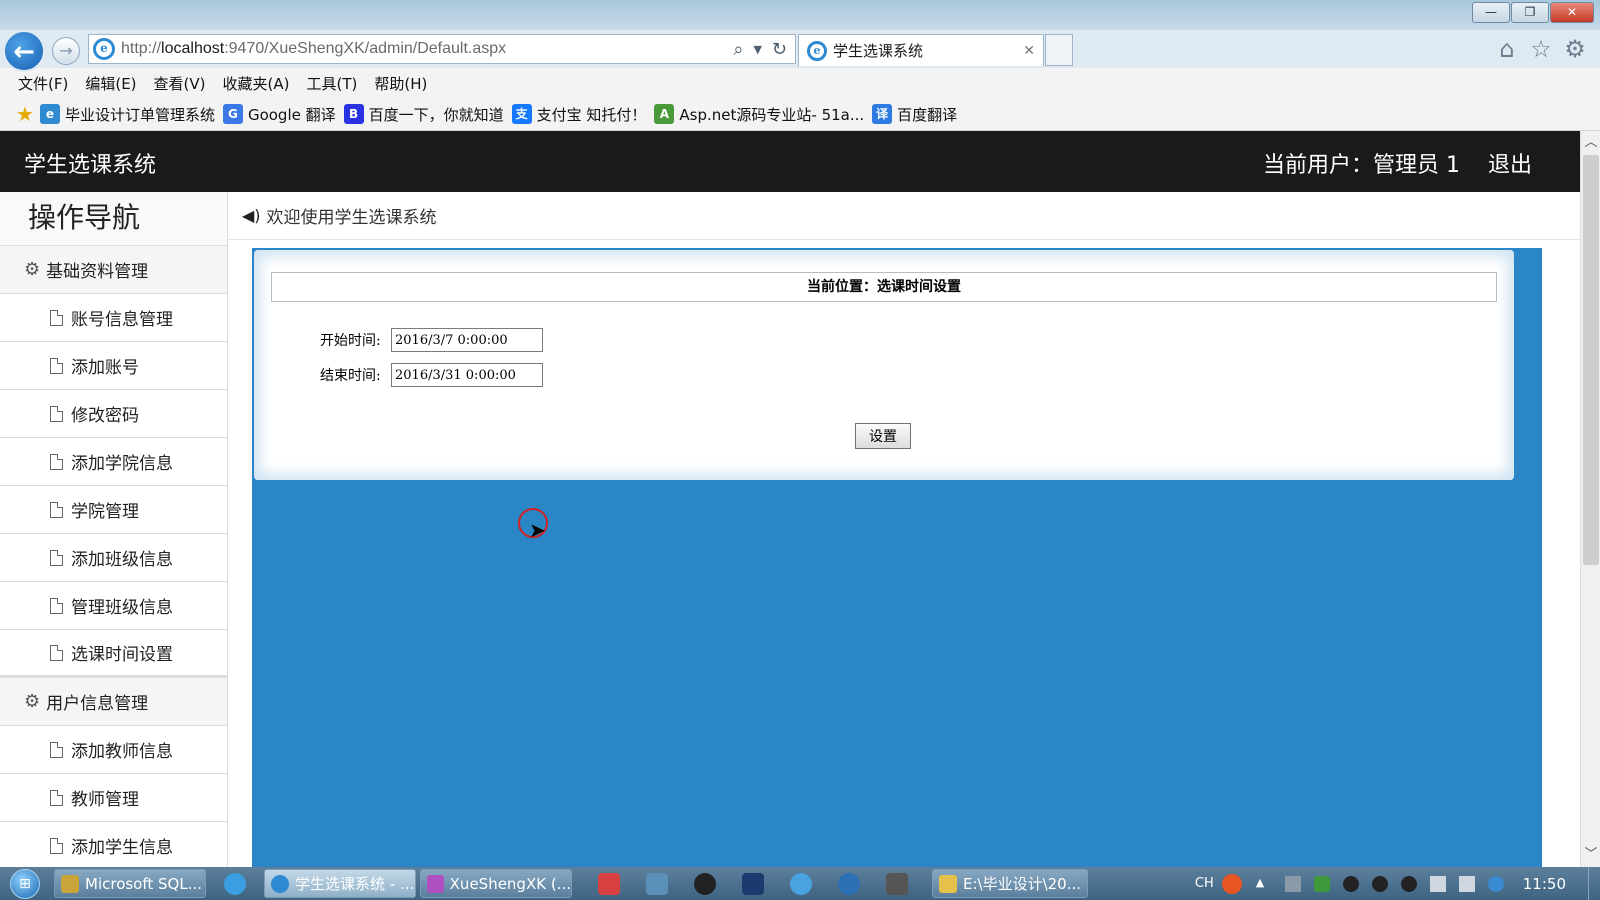 Image resolution: width=1600 pixels, height=900 pixels. What do you see at coordinates (256, 83) in the screenshot?
I see `menu-favorites: 收藏夹(A)` at bounding box center [256, 83].